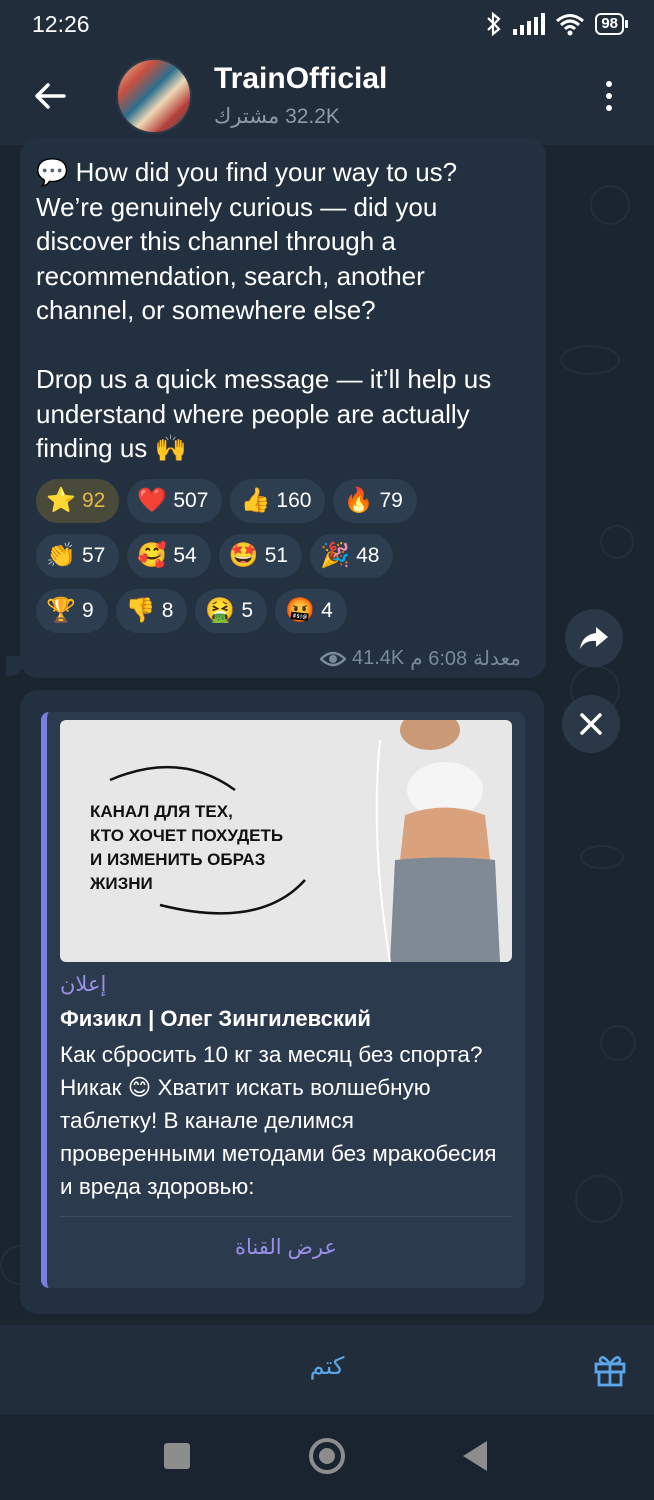 This screenshot has width=654, height=1500. Describe the element at coordinates (154, 96) in the screenshot. I see `channel-avatar` at that location.